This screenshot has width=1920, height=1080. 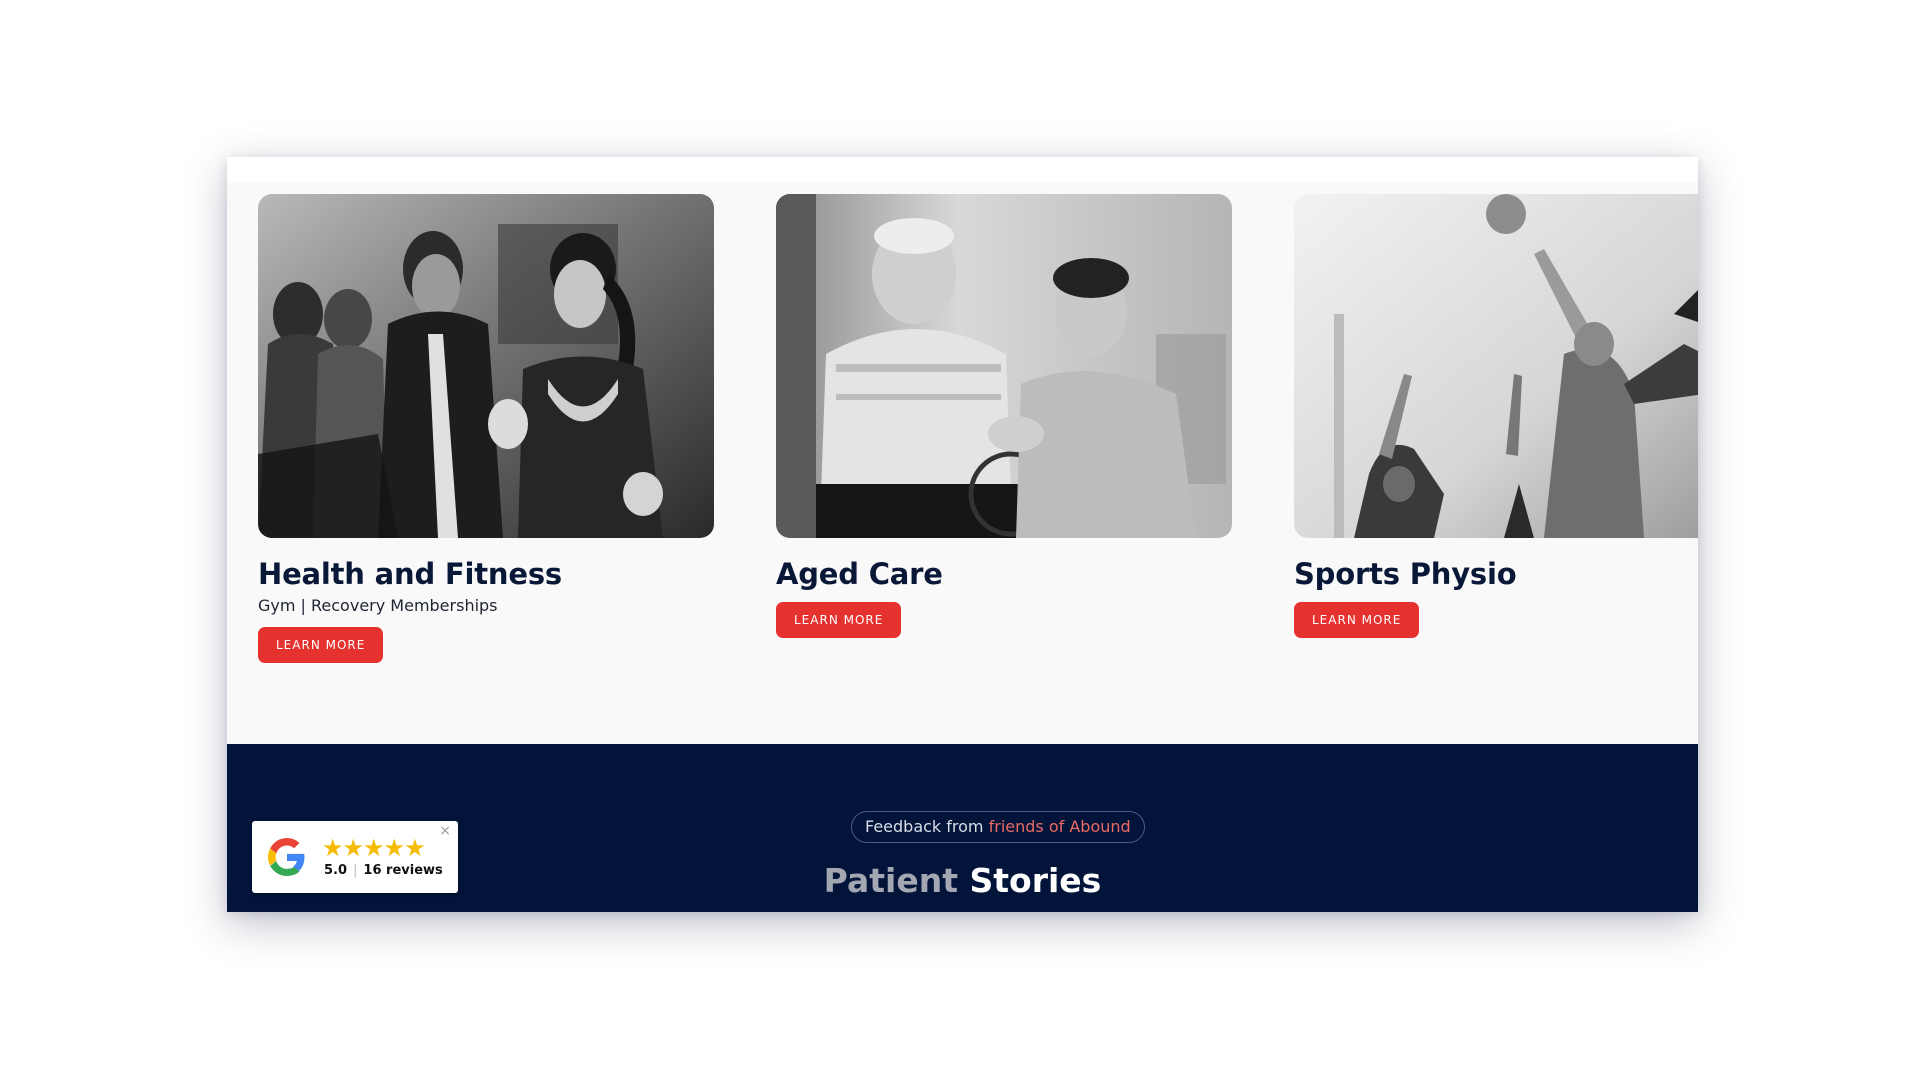 I want to click on close-icon: ×, so click(x=445, y=831).